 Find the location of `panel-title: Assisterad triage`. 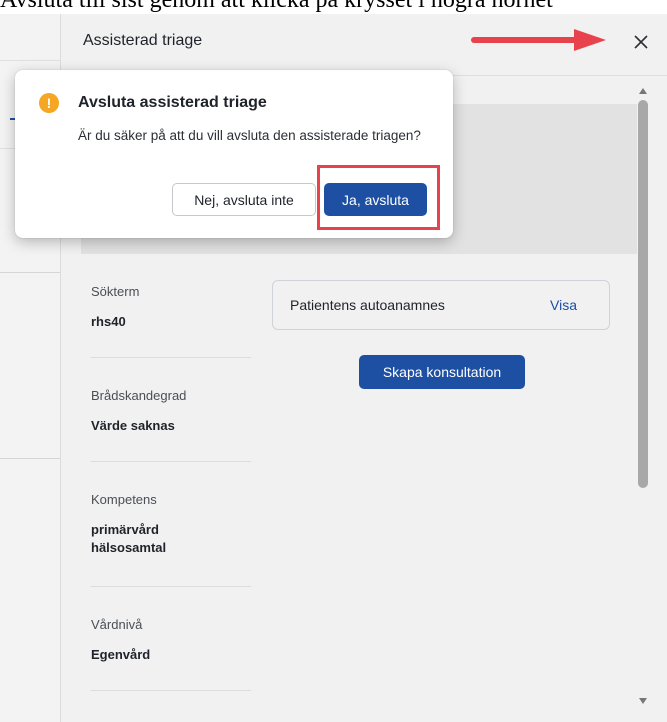

panel-title: Assisterad triage is located at coordinates (143, 40).